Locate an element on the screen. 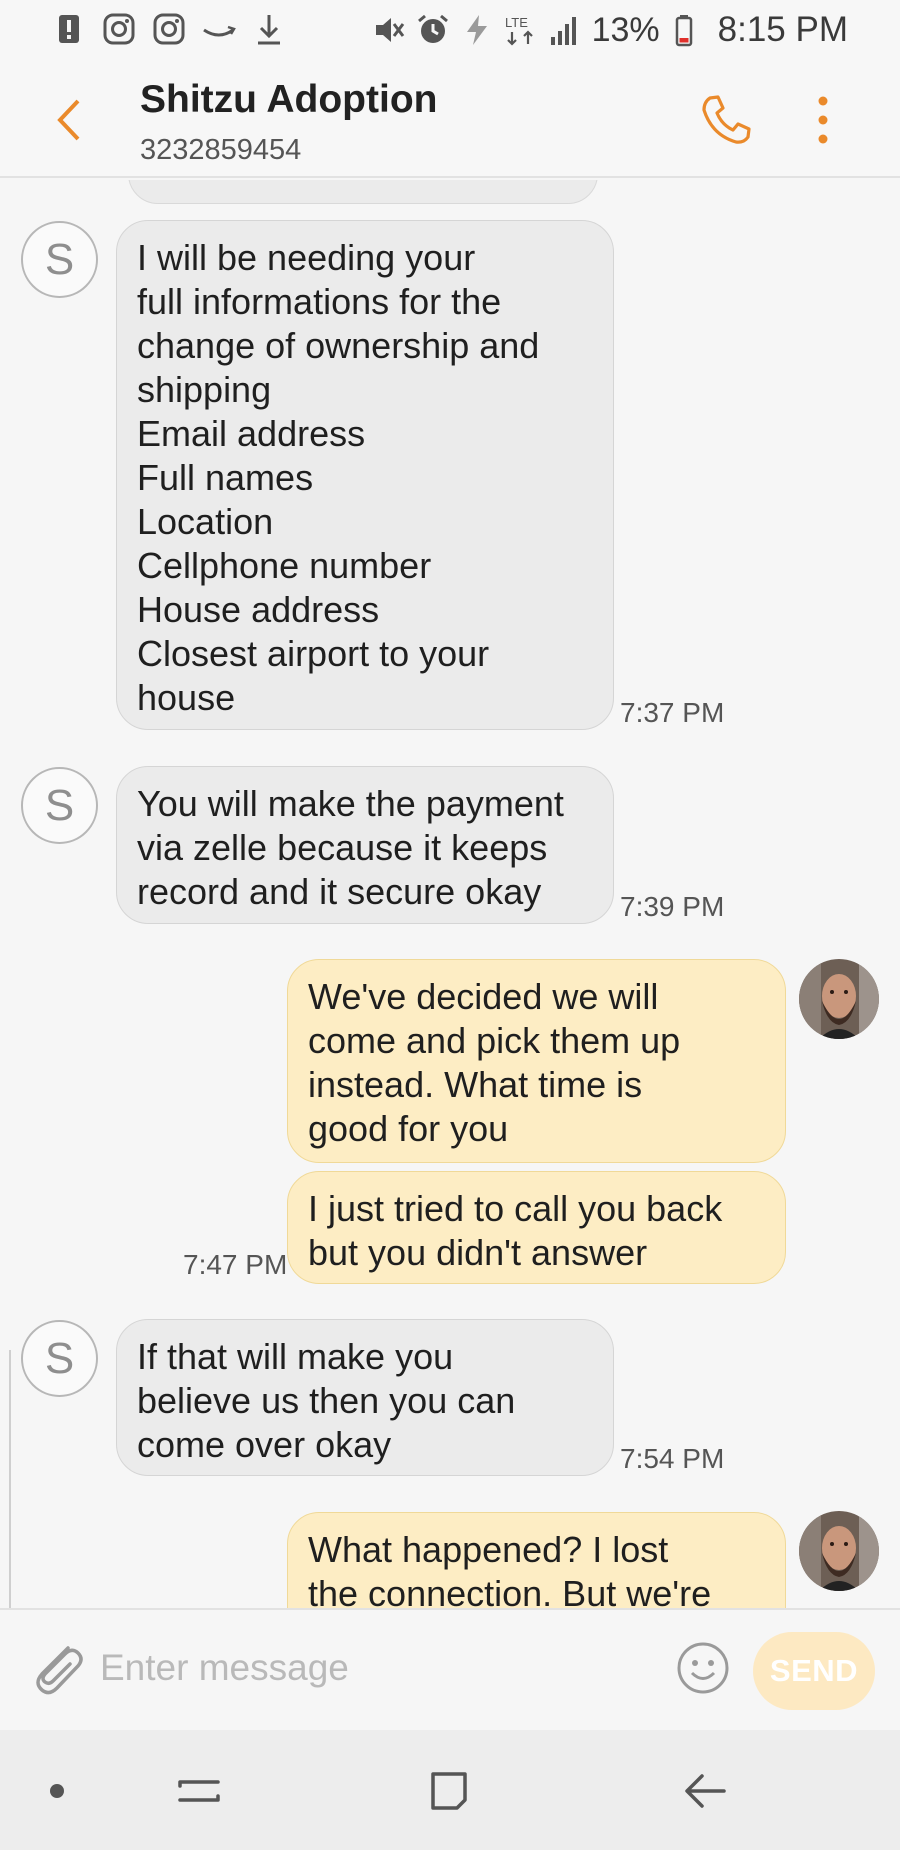 The height and width of the screenshot is (1850, 900). back-button is located at coordinates (69, 120).